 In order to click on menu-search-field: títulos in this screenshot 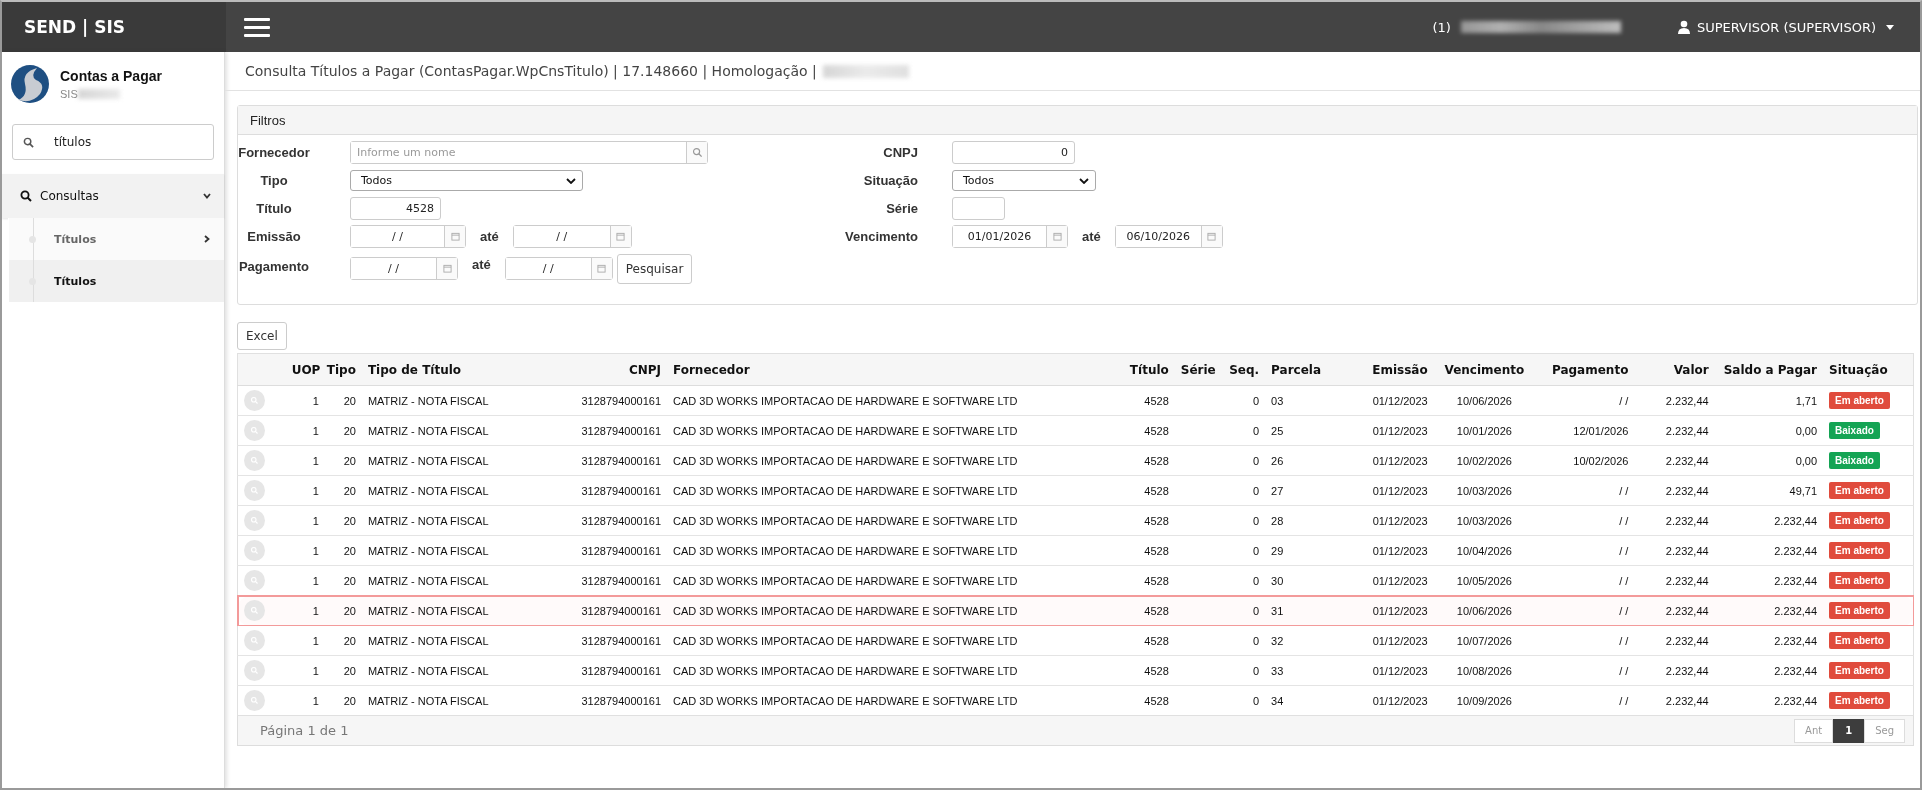, I will do `click(113, 142)`.